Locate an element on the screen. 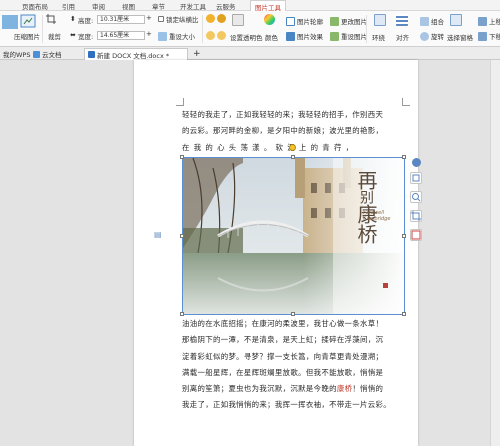 This screenshot has height=446, width=500. color-palette-icon is located at coordinates (269, 19).